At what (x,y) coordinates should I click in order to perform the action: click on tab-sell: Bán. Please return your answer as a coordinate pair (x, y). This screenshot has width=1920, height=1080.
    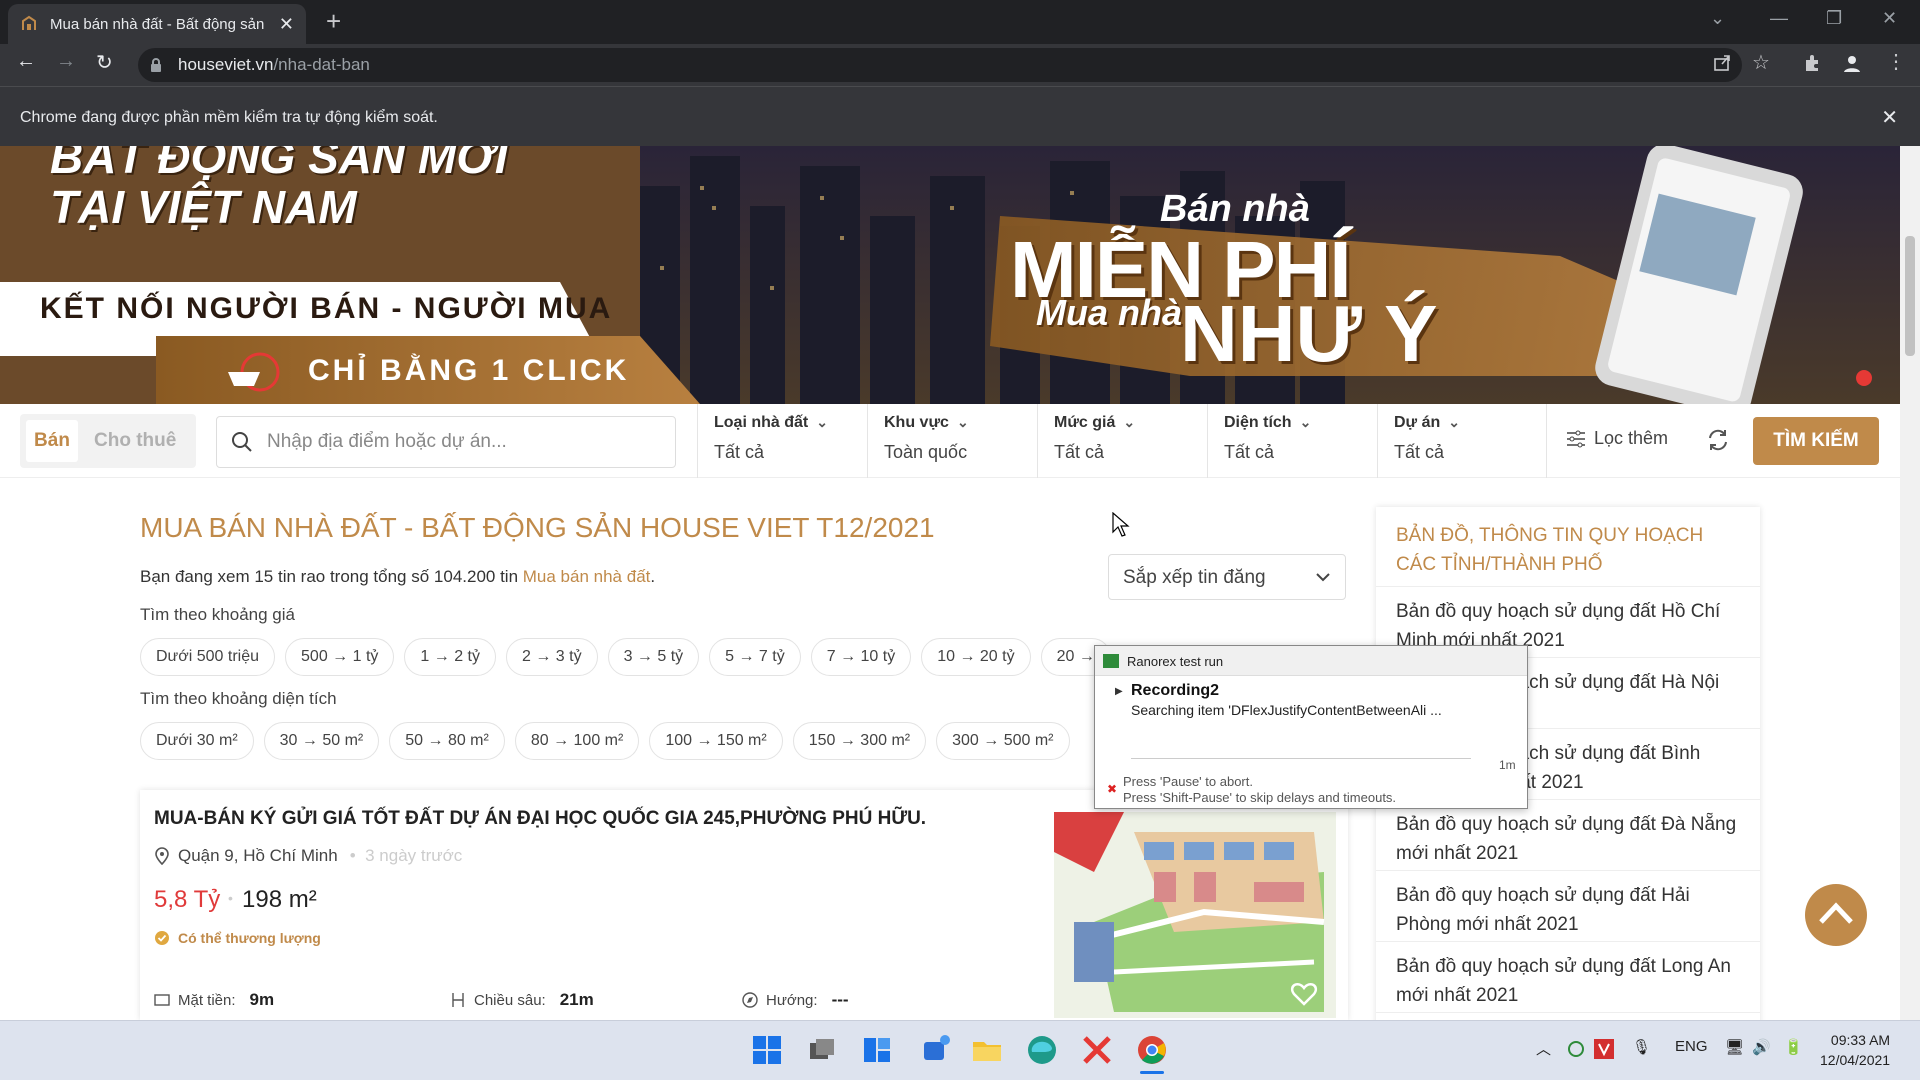
    Looking at the image, I should click on (52, 441).